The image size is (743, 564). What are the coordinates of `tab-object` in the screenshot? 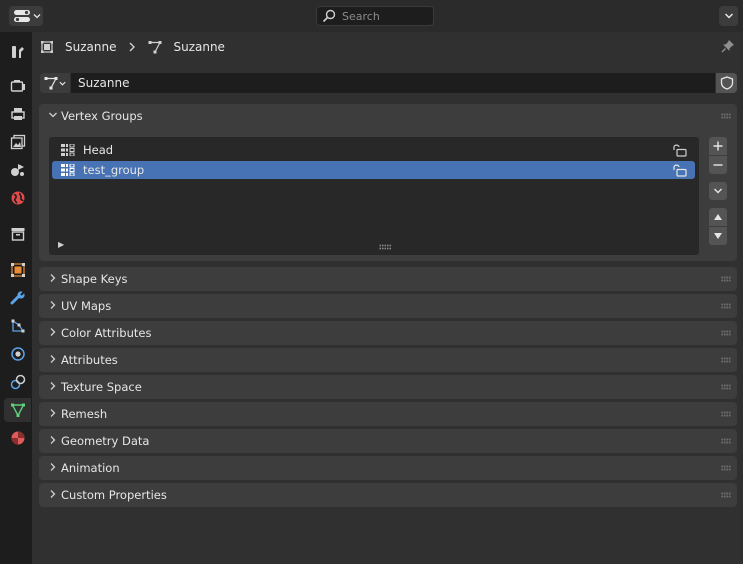 It's located at (17, 270).